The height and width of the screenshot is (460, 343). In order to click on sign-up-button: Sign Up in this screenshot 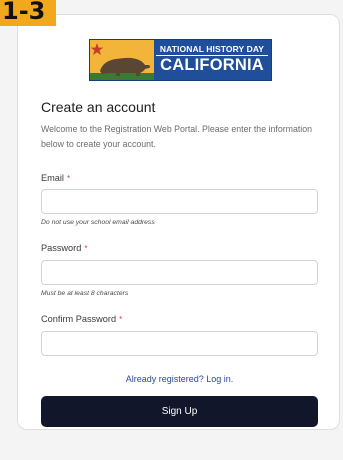, I will do `click(179, 411)`.